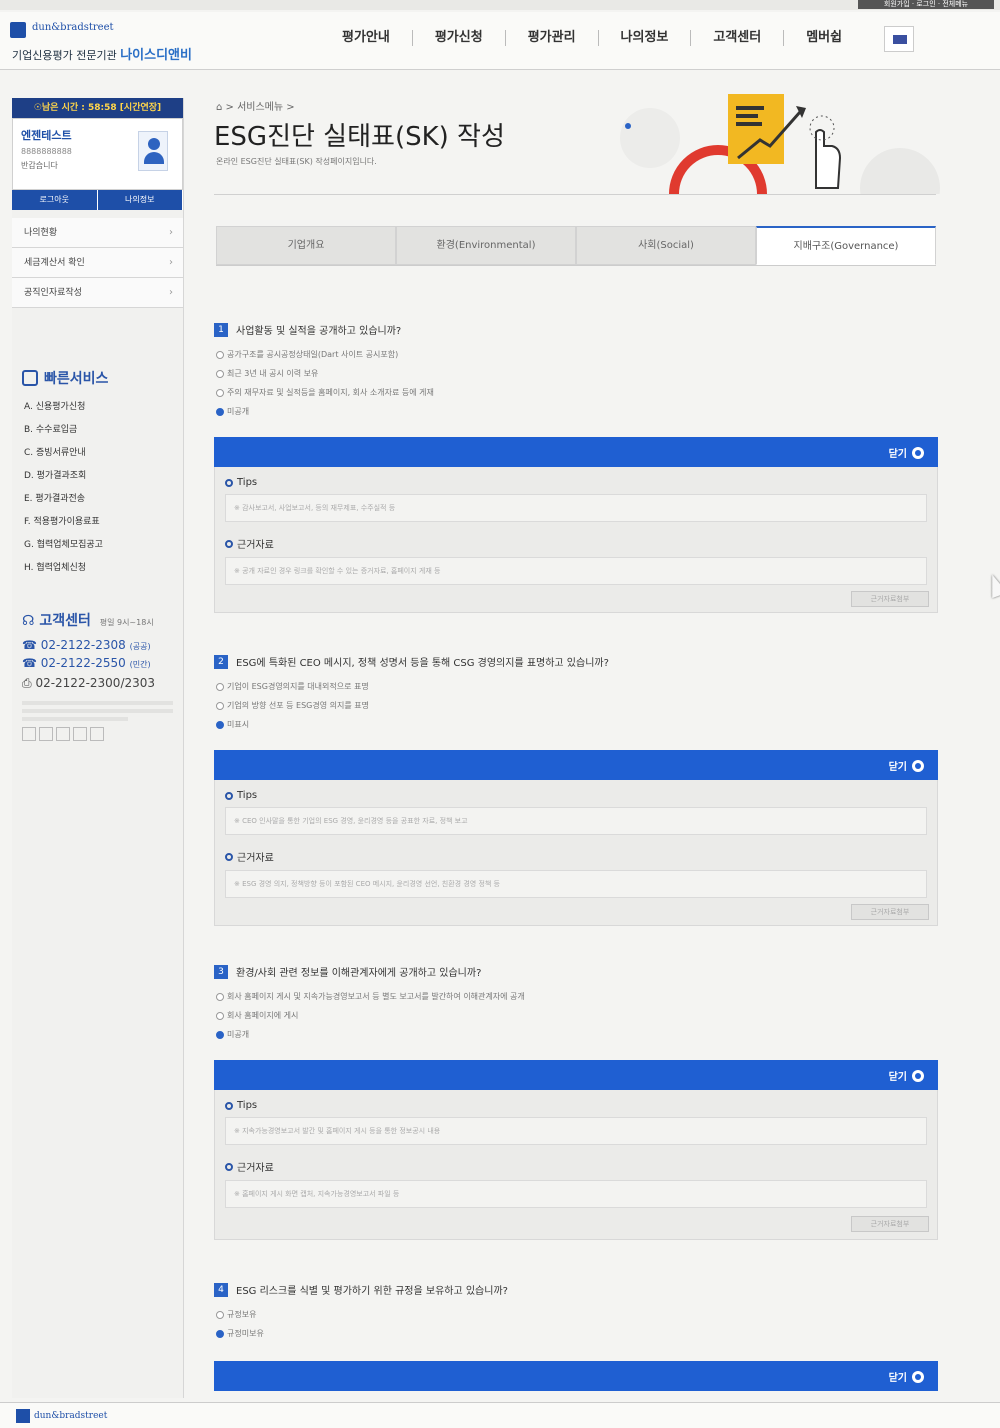 This screenshot has height=1428, width=1000. I want to click on breadcrumb: ⌂ > 서비스메뉴 >, so click(255, 105).